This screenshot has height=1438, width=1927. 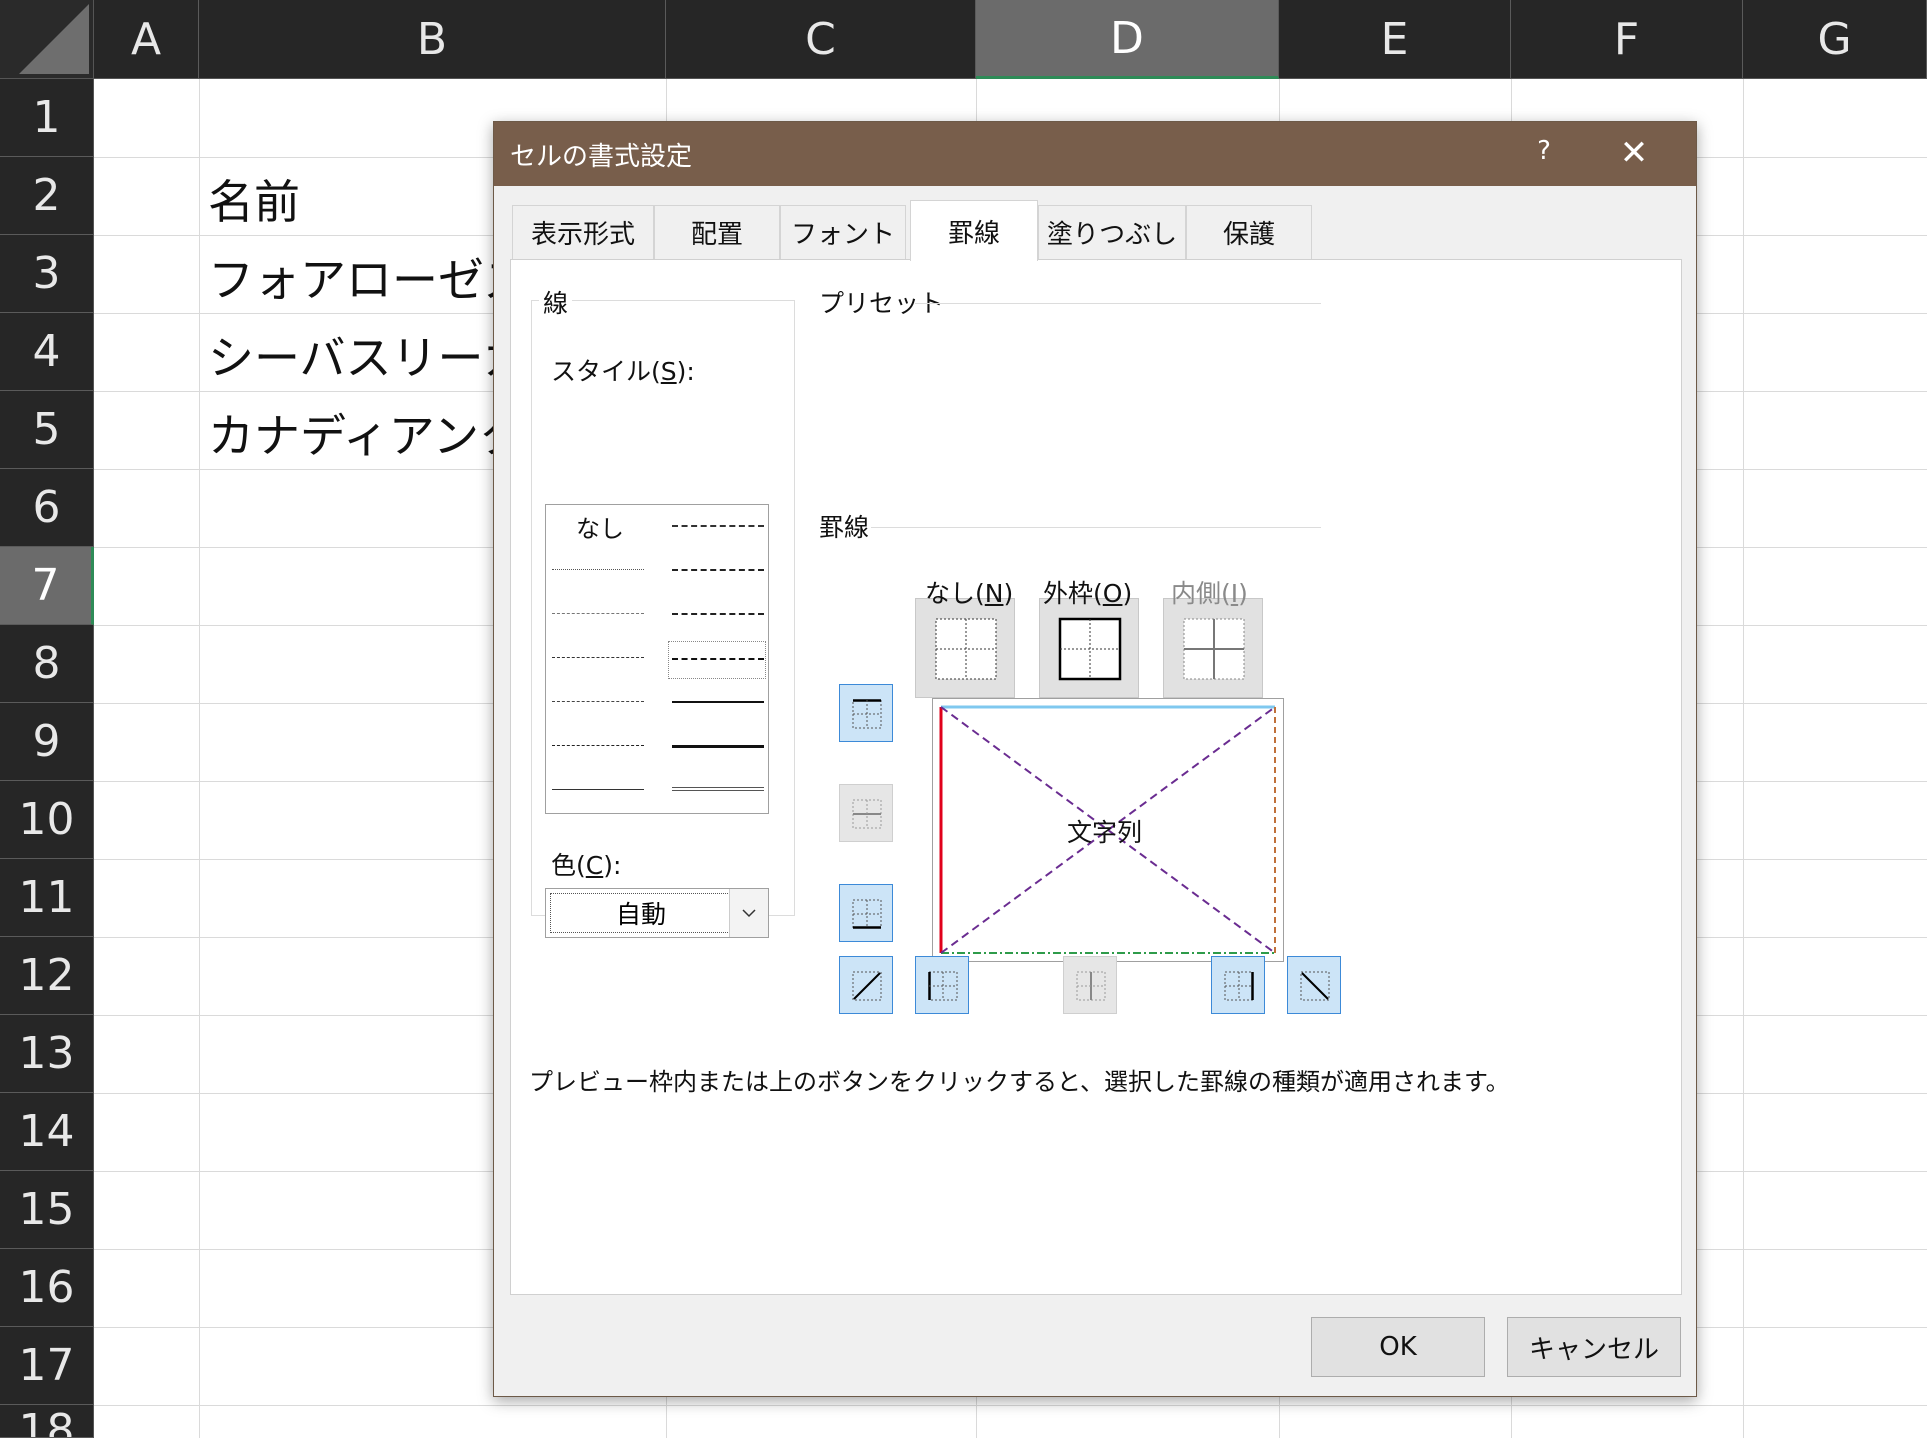 What do you see at coordinates (254, 199) in the screenshot?
I see `cell-b2: 名前` at bounding box center [254, 199].